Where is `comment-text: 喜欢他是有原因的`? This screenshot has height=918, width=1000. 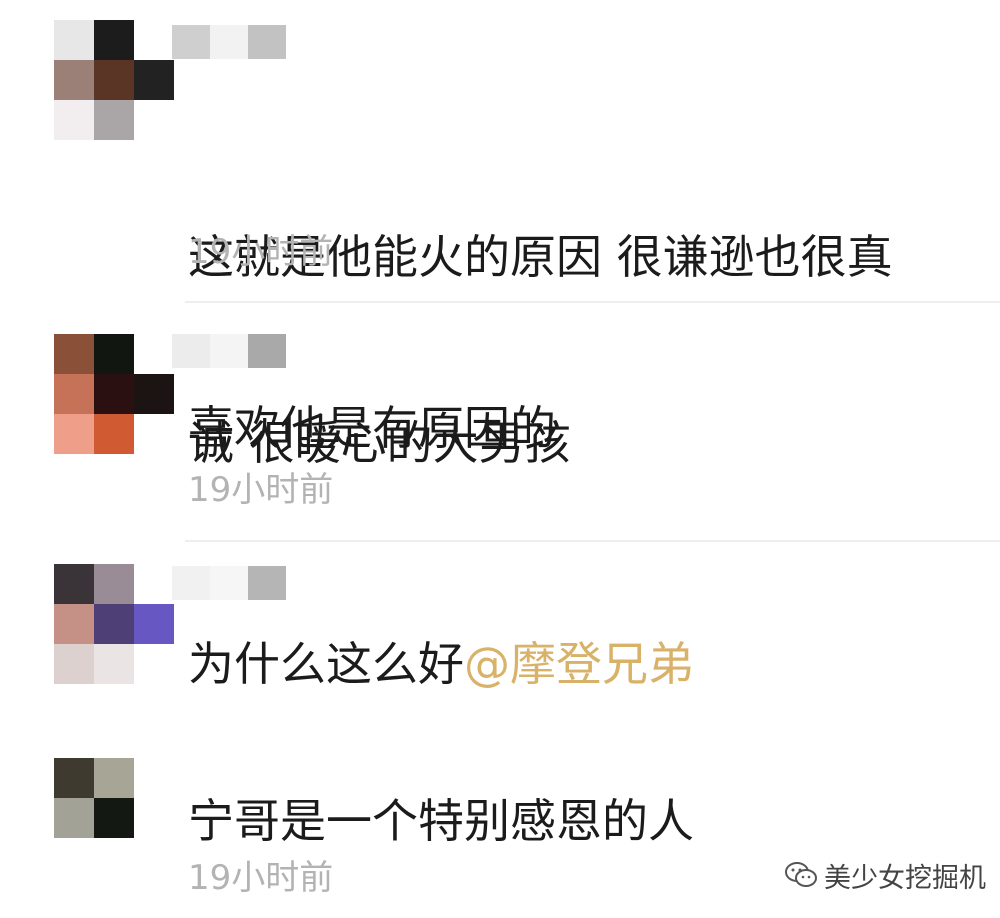 comment-text: 喜欢他是有原因的 is located at coordinates (372, 428).